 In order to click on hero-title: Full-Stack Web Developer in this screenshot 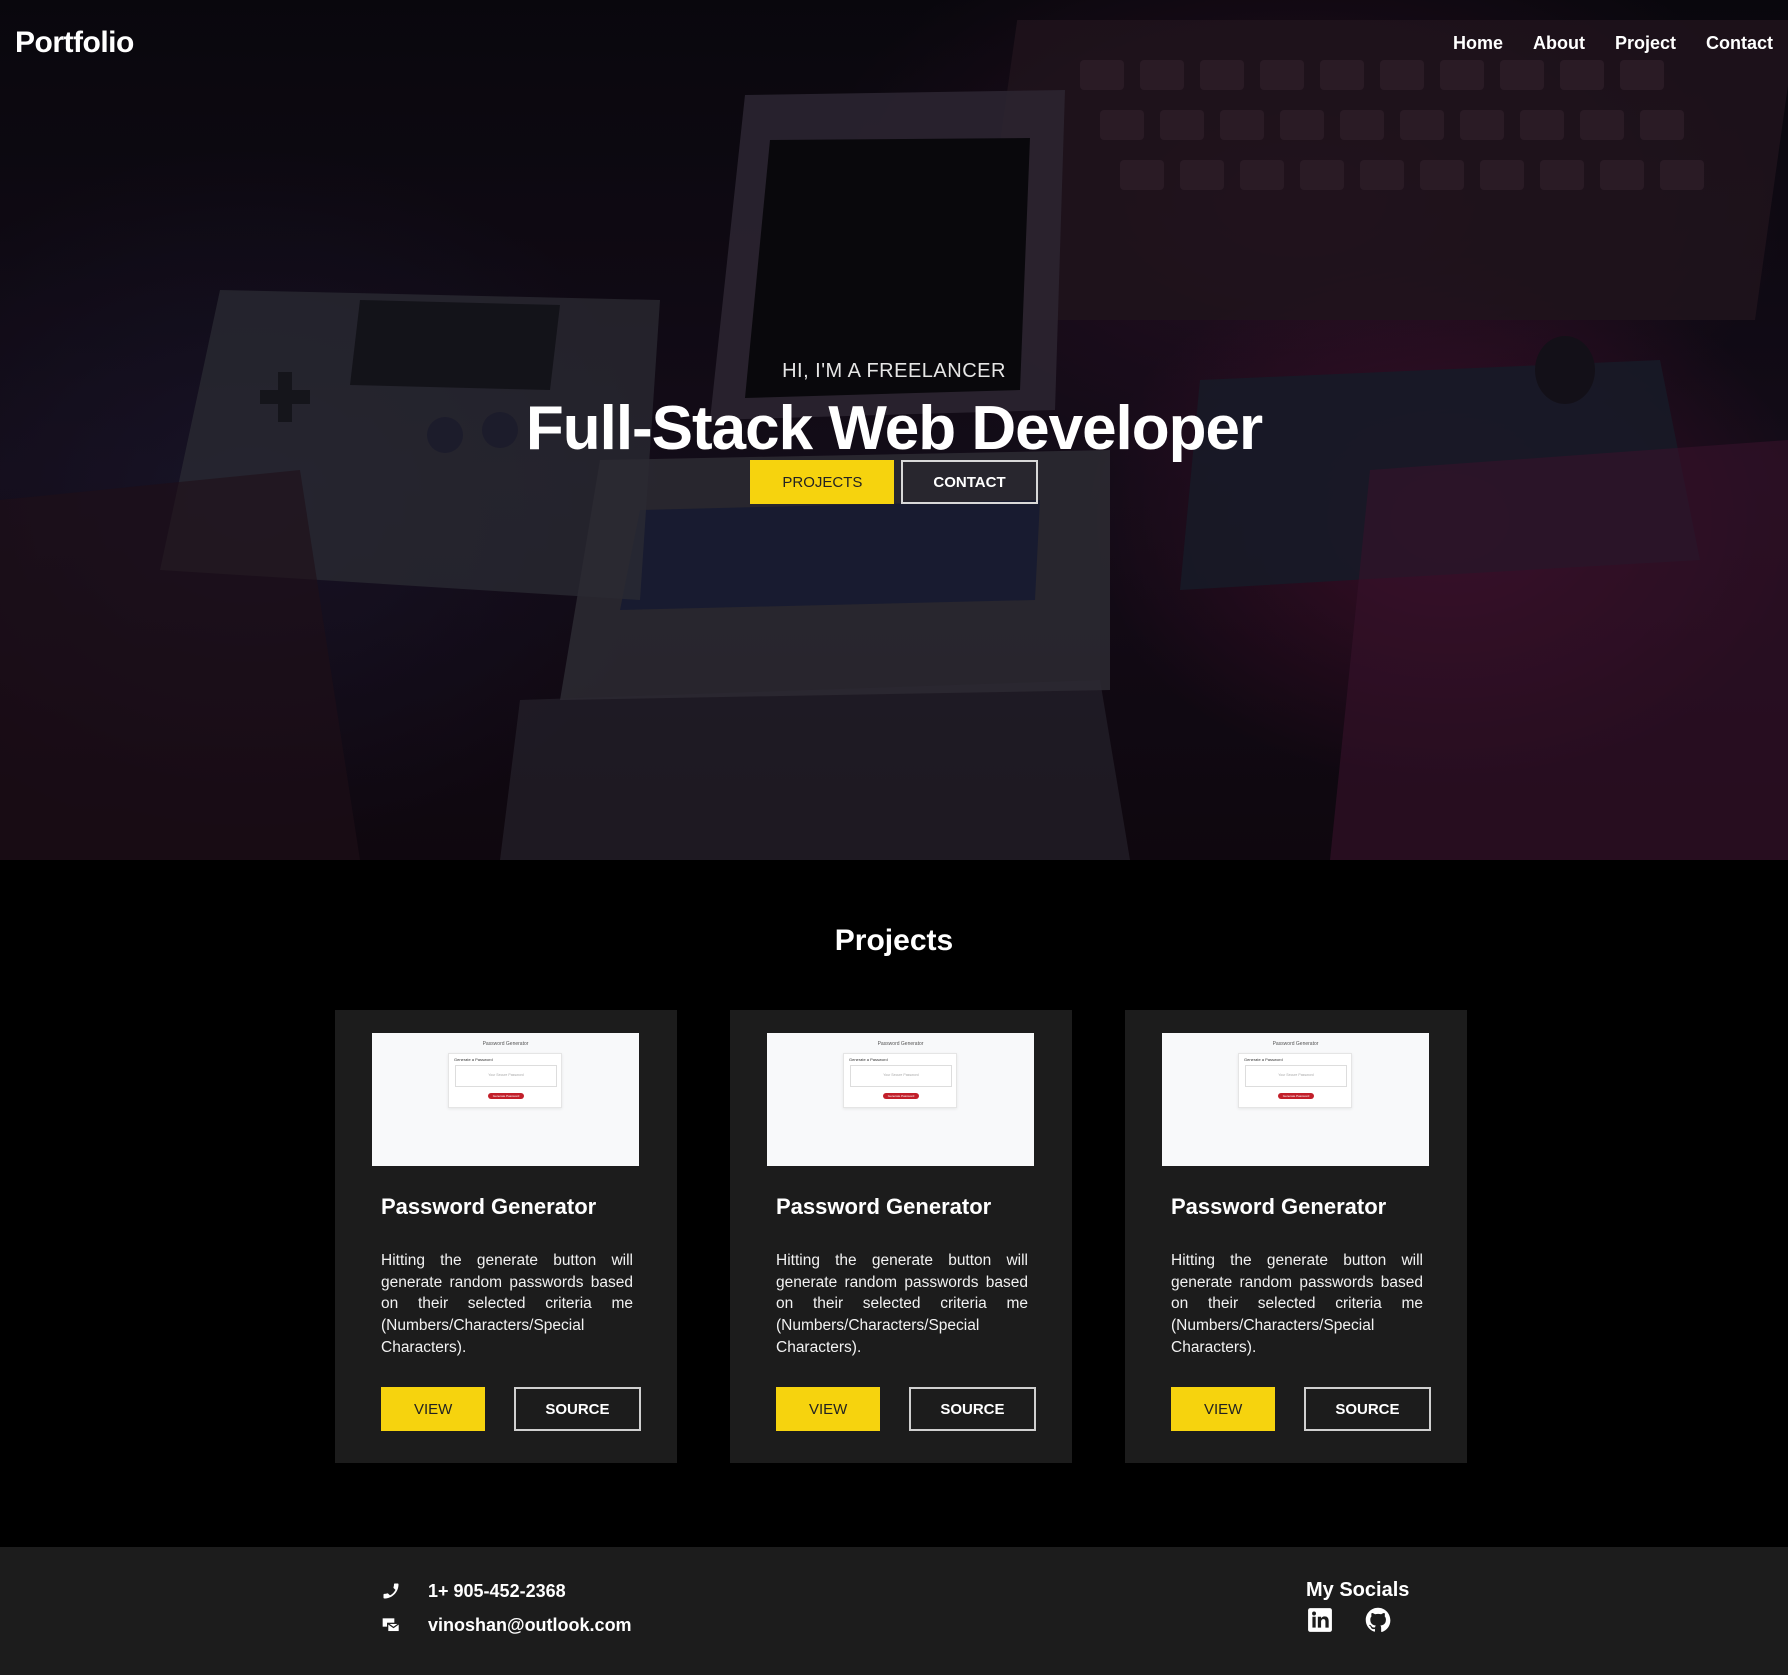, I will do `click(894, 428)`.